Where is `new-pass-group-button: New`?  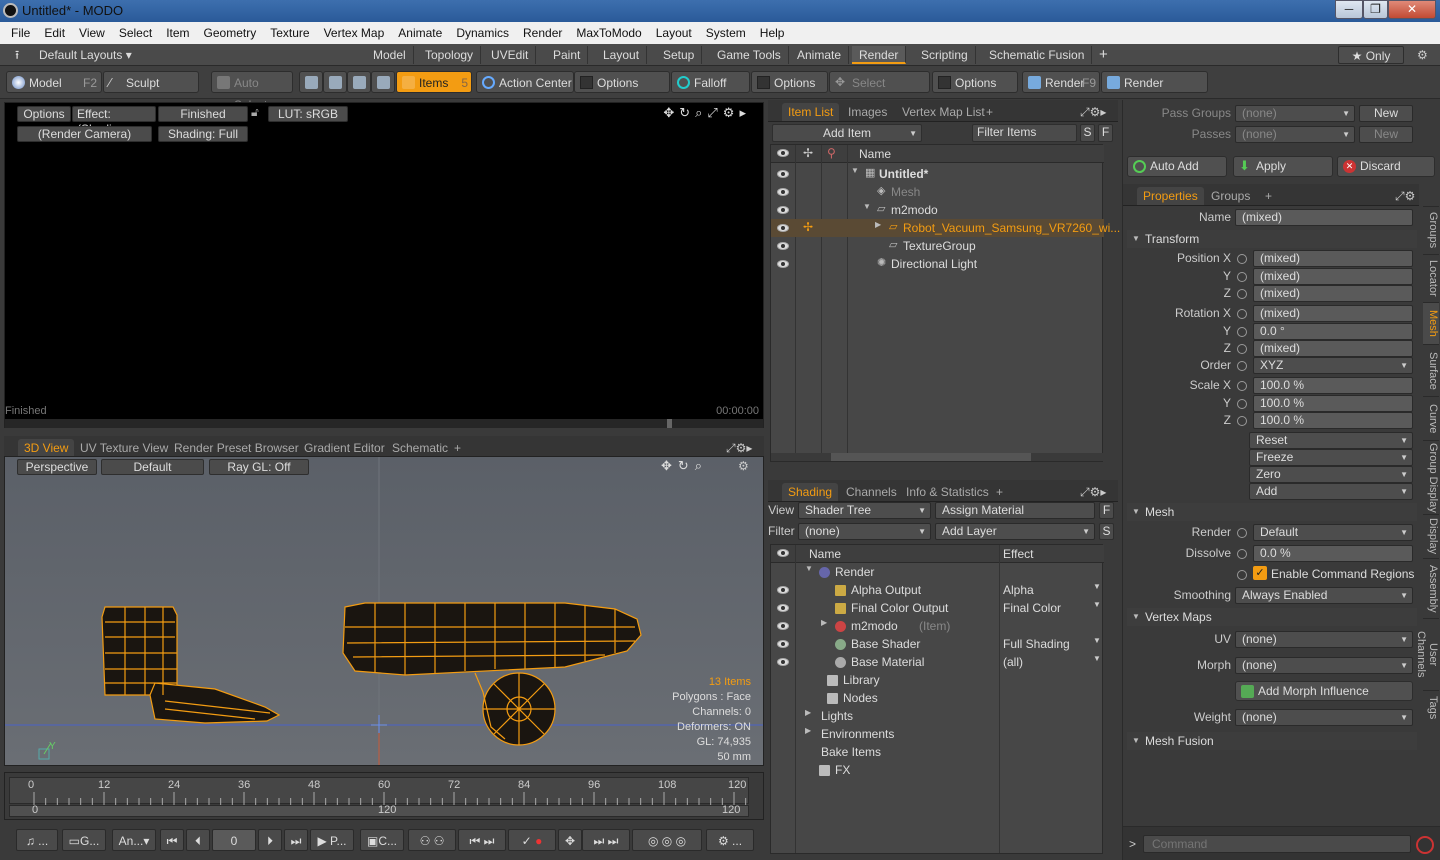 new-pass-group-button: New is located at coordinates (1386, 113).